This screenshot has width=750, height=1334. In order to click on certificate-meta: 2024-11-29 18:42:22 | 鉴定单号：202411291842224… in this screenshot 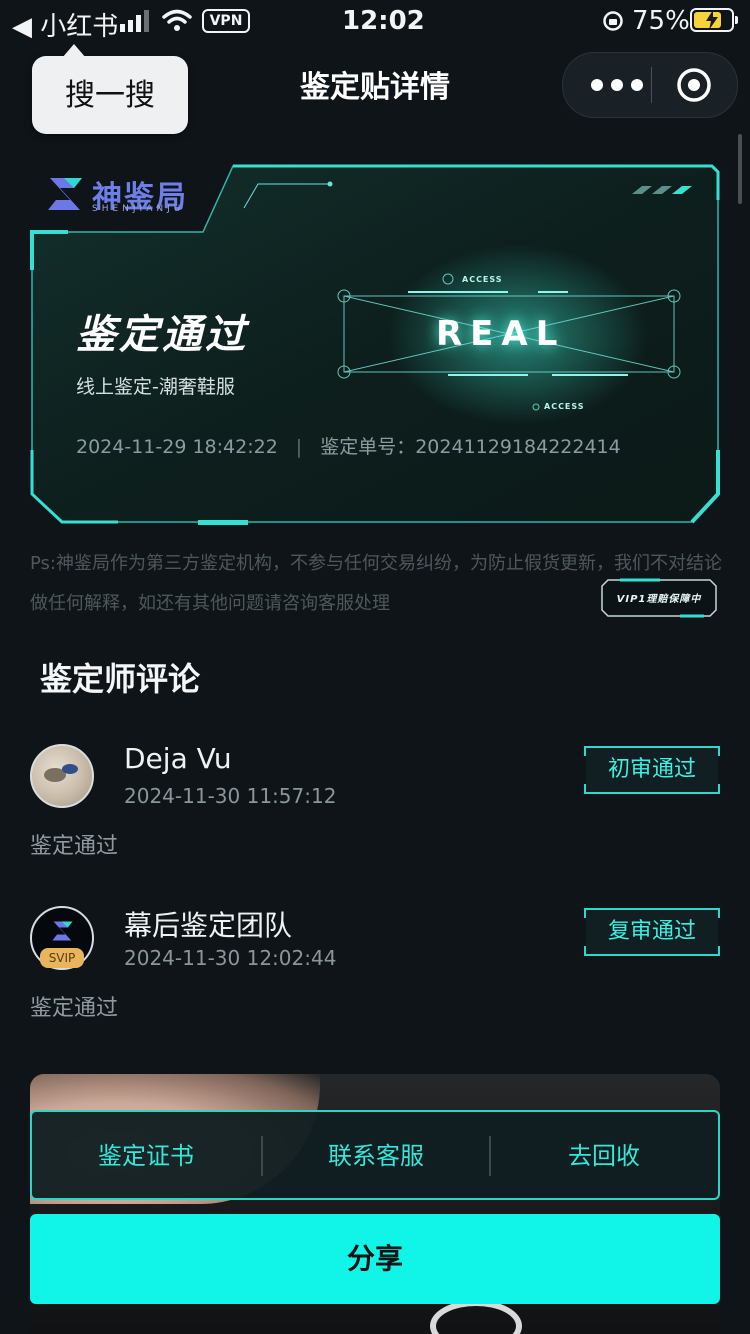, I will do `click(348, 445)`.